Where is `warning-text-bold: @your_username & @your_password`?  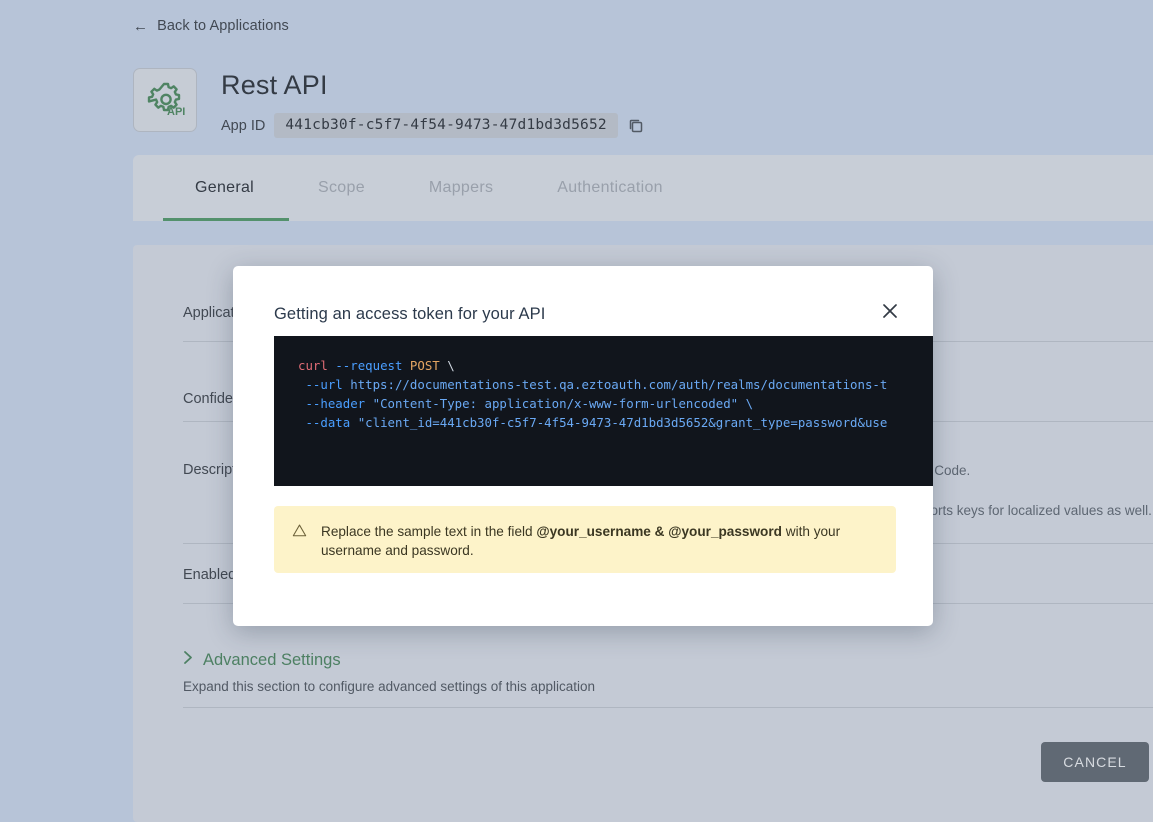 warning-text-bold: @your_username & @your_password is located at coordinates (659, 531).